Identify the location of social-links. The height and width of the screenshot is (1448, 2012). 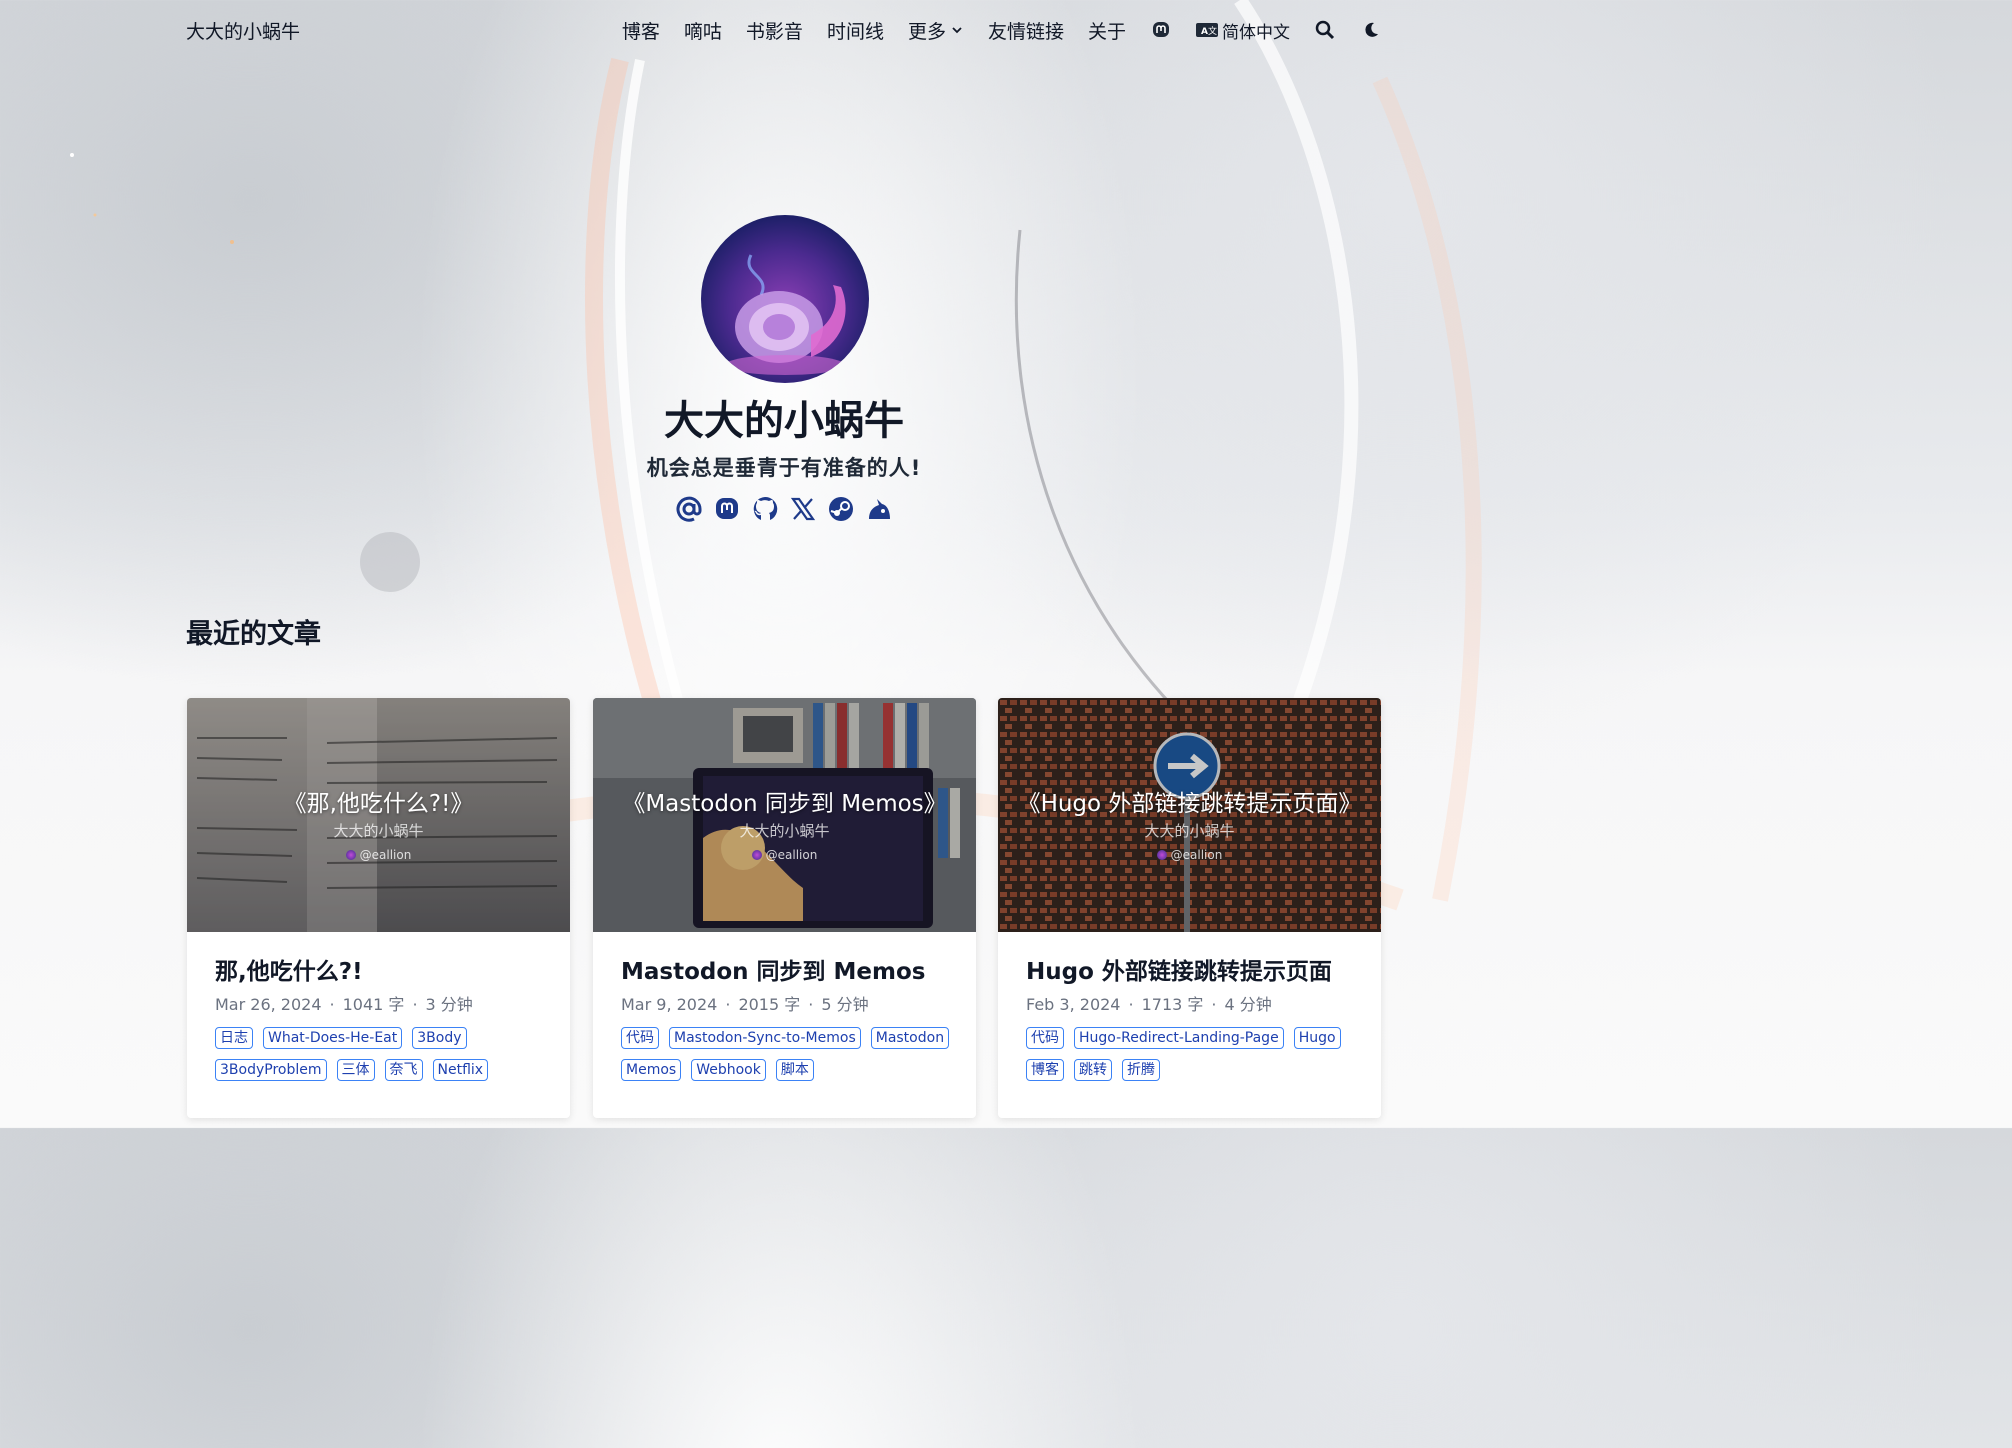
(784, 509).